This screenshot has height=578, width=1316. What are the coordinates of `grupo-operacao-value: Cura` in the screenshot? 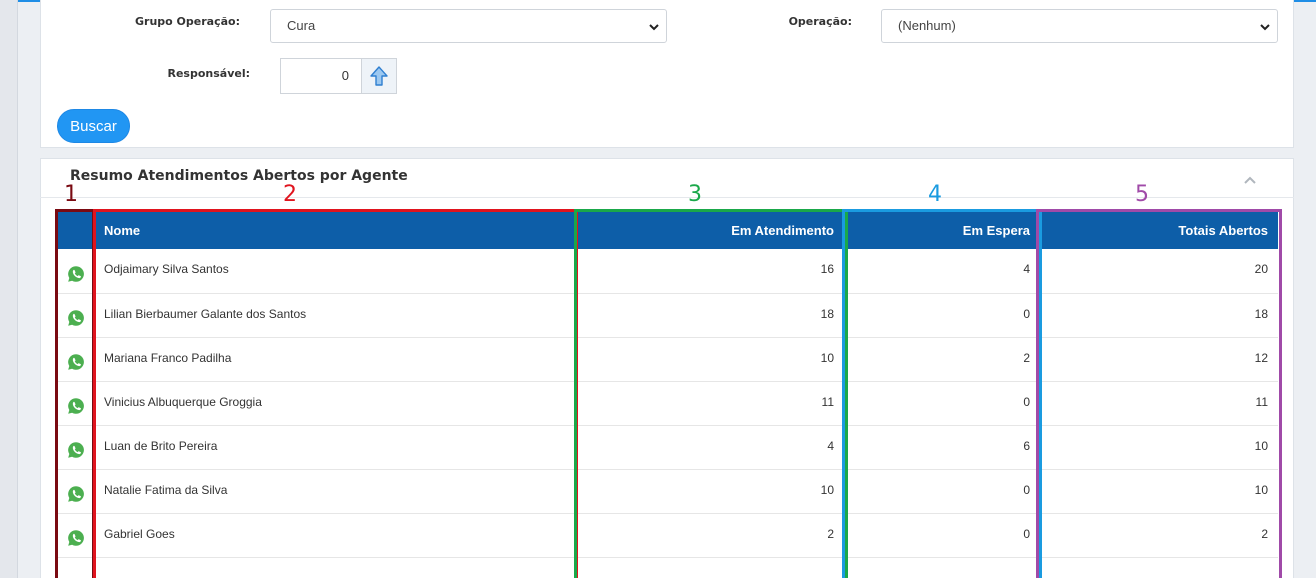 It's located at (301, 25).